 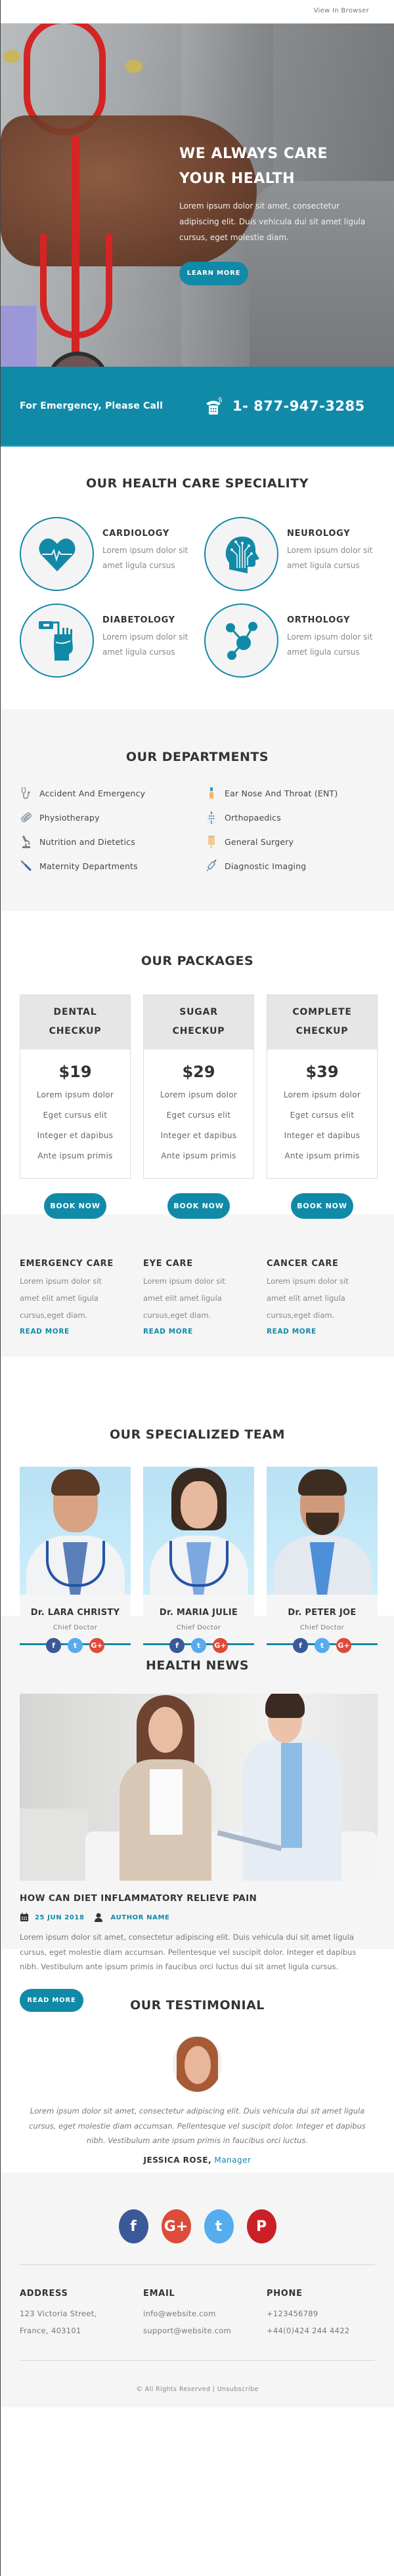 I want to click on department-item: Orthopaedics, so click(x=297, y=817).